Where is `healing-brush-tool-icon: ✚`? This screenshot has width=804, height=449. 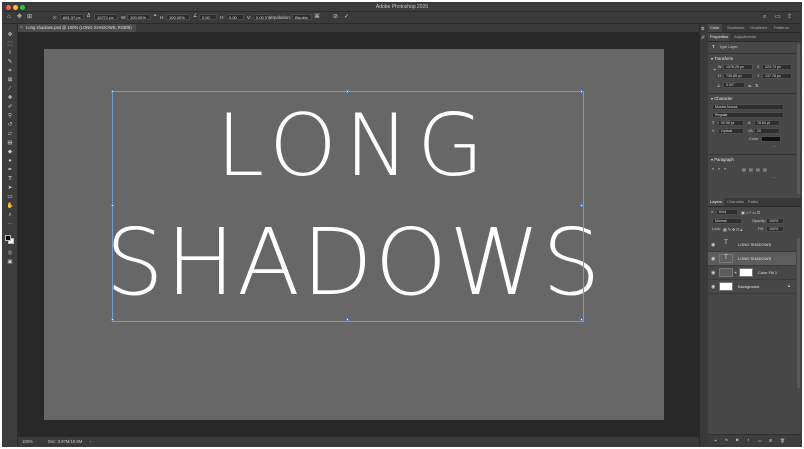
healing-brush-tool-icon: ✚ is located at coordinates (10, 98).